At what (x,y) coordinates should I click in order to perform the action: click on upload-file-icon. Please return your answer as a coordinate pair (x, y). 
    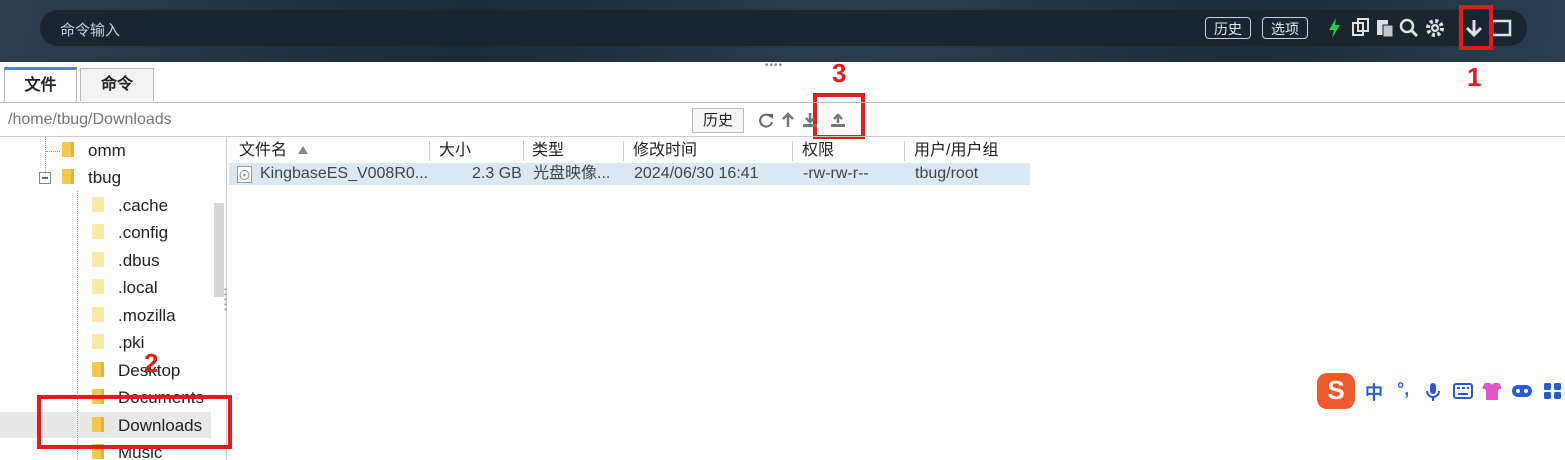
    Looking at the image, I should click on (838, 120).